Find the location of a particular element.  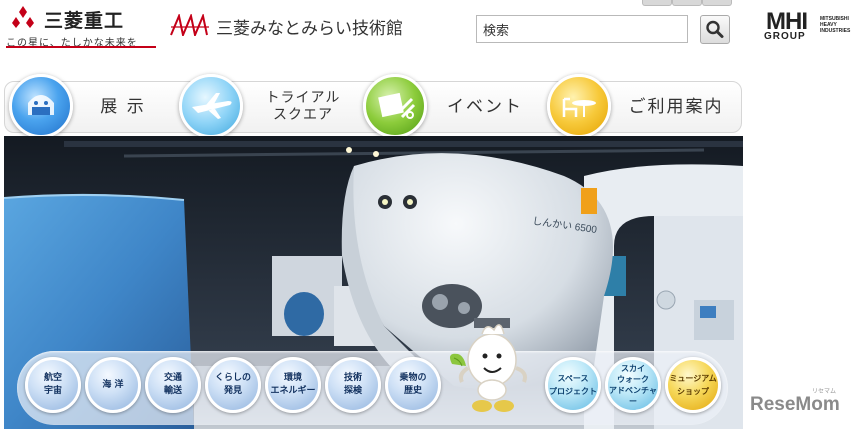

category-transport: 交通 輸送 is located at coordinates (173, 385).